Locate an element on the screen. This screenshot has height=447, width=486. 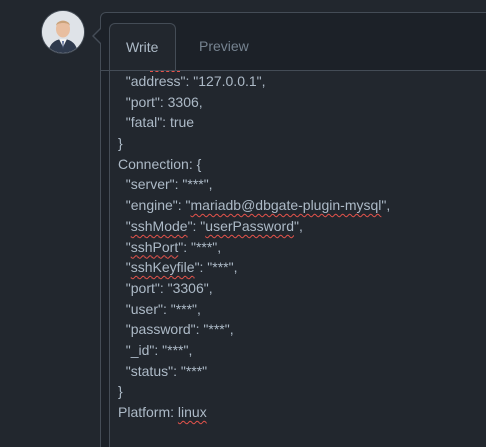
misspelled-word: userPassword is located at coordinates (249, 225).